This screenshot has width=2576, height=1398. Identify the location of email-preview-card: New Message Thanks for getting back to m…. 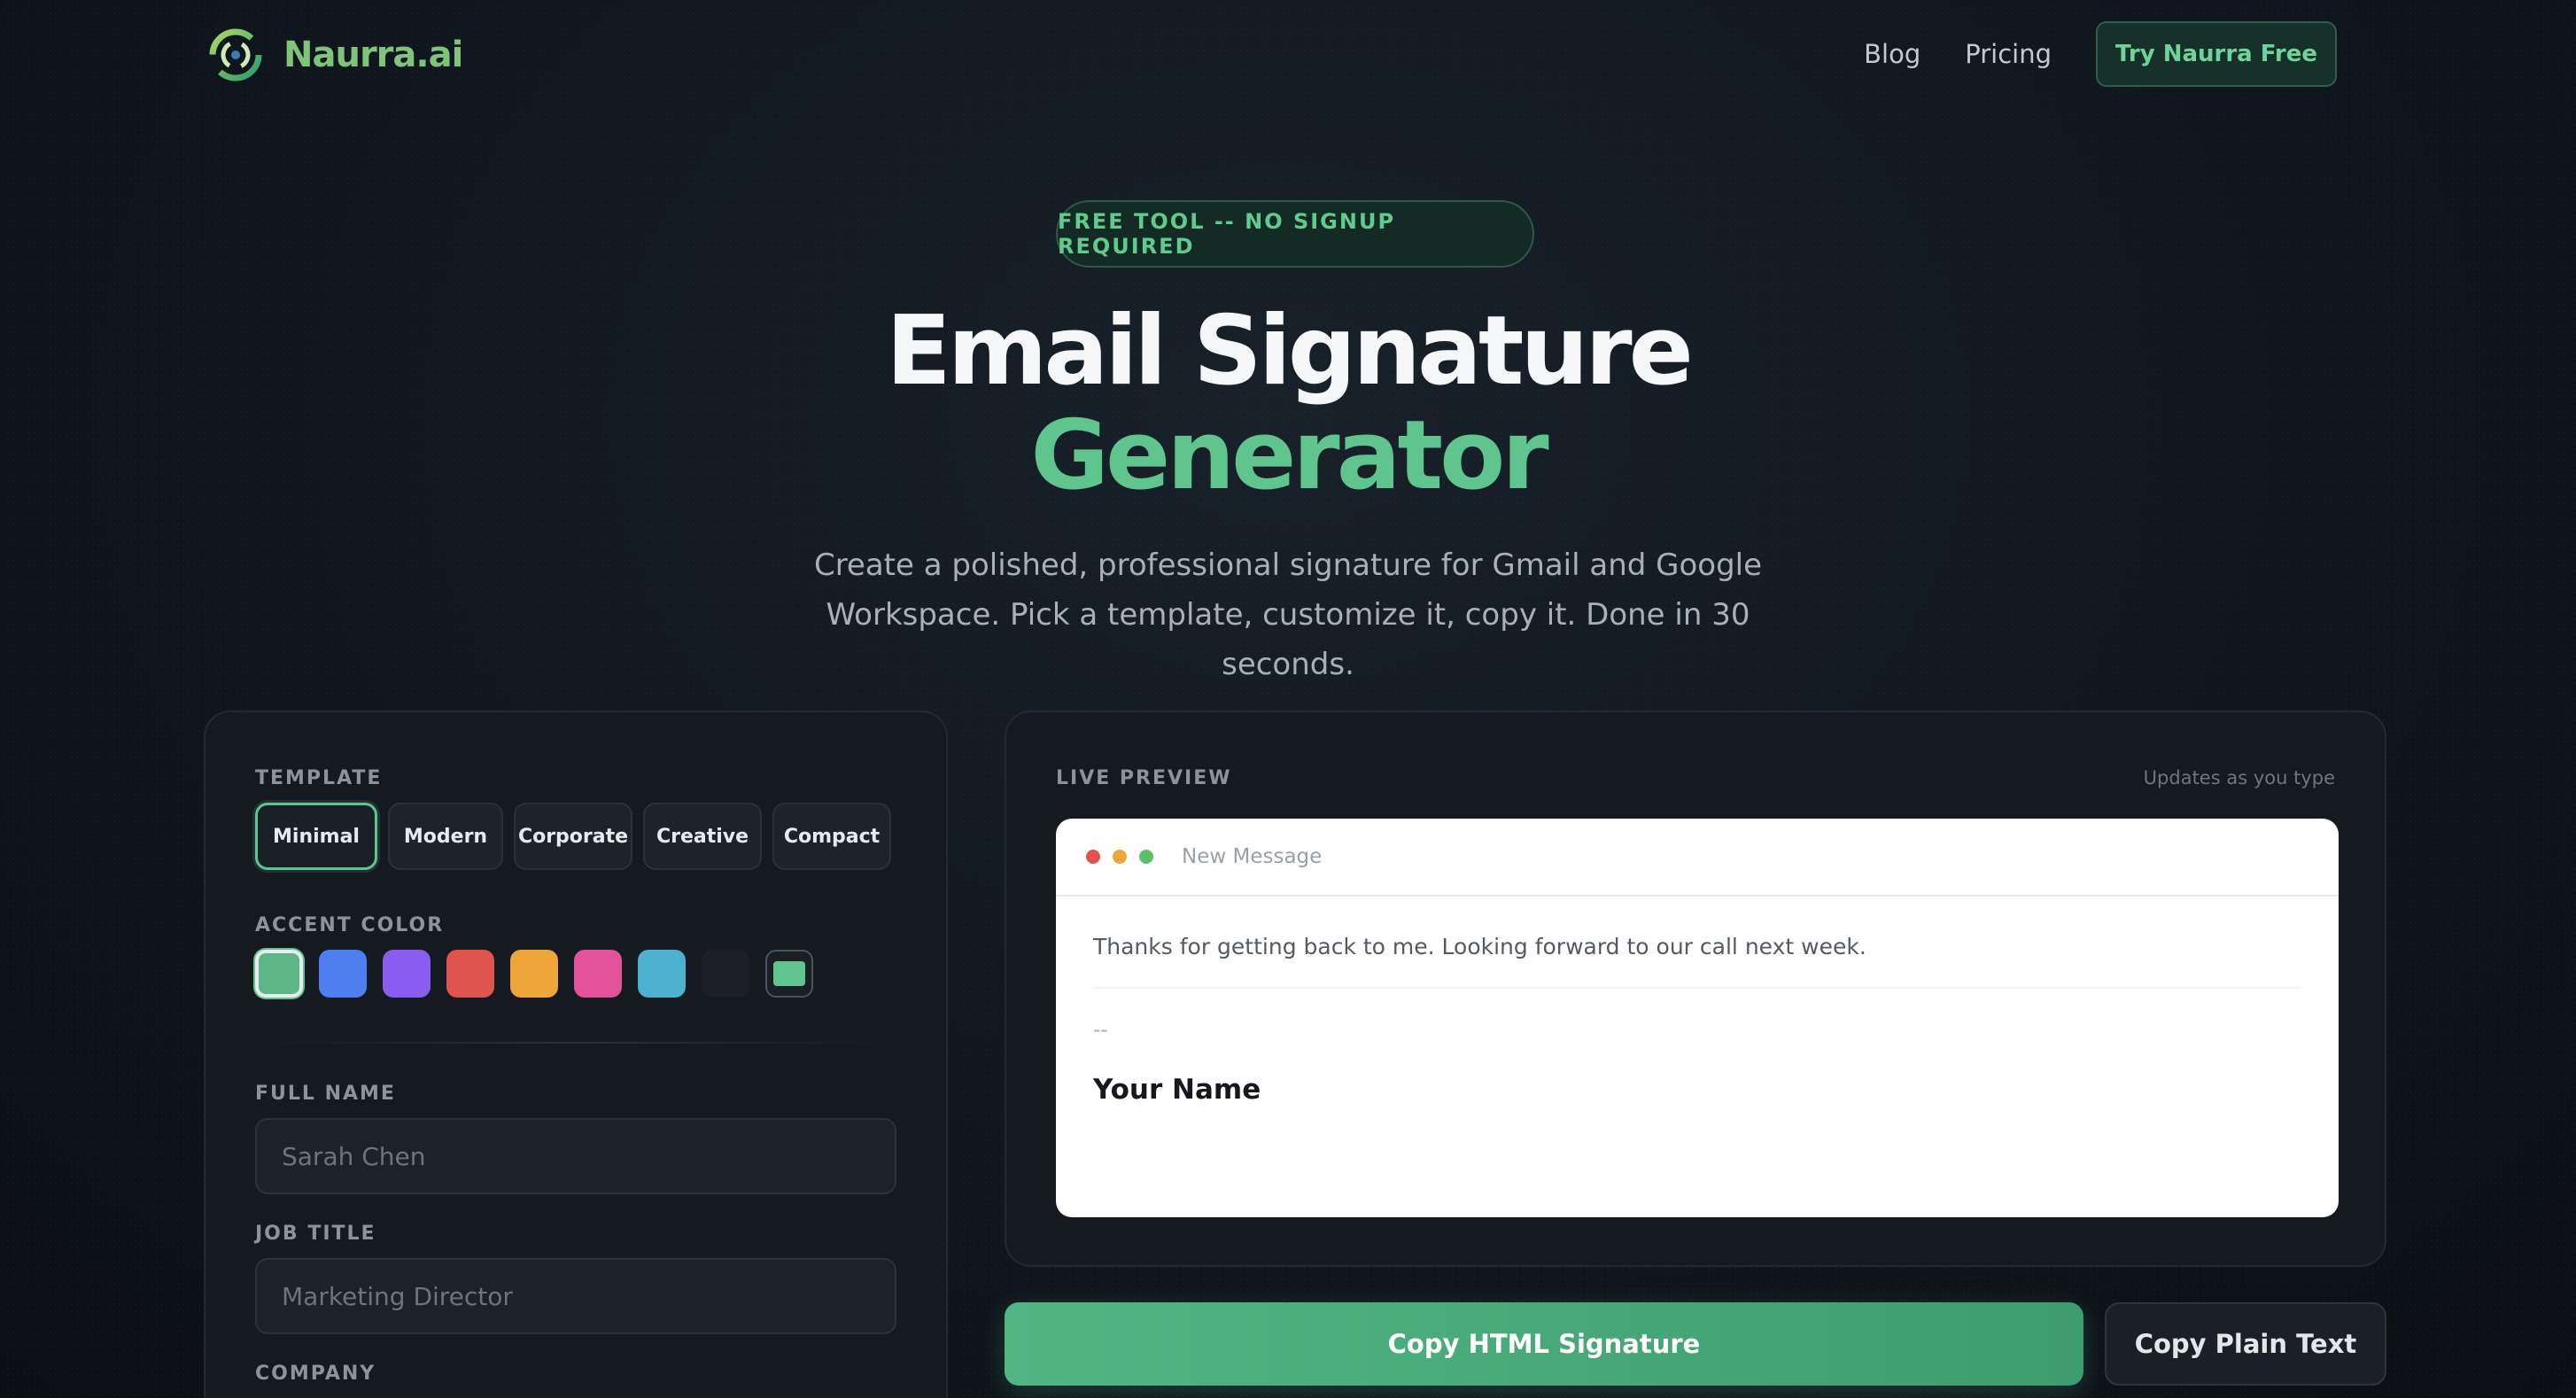
(1697, 1018).